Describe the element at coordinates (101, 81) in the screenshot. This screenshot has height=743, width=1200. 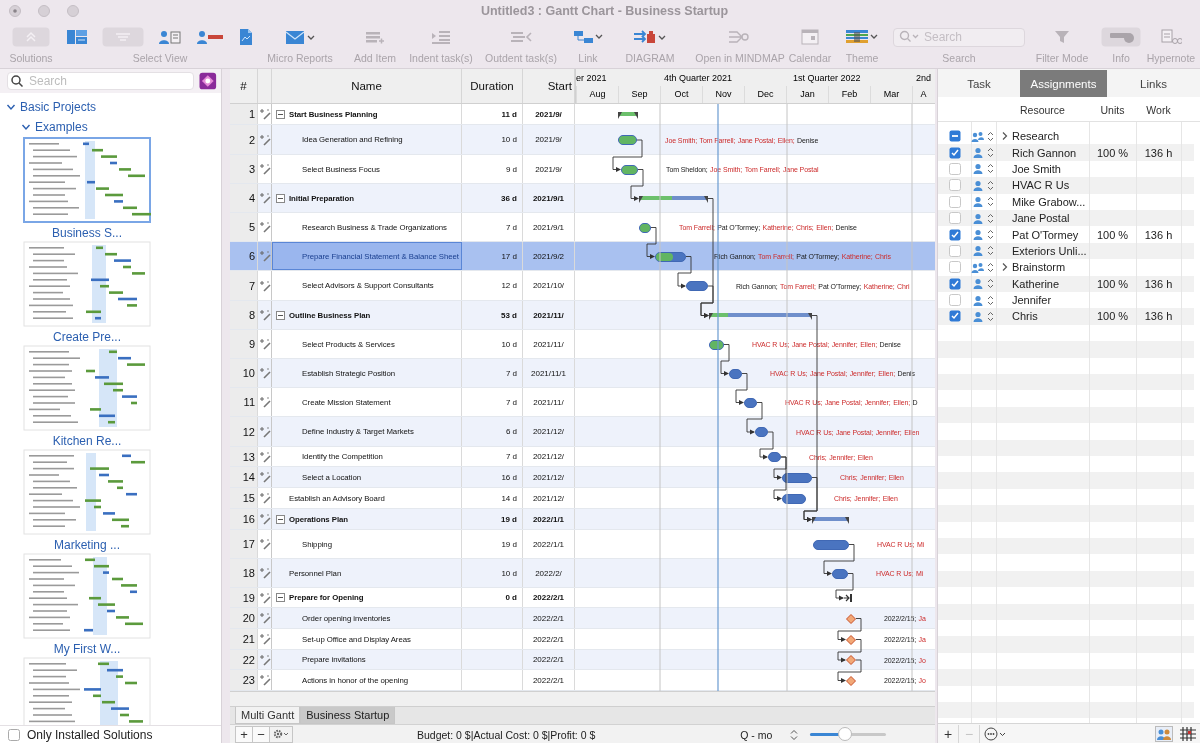
I see `search-field: Search` at that location.